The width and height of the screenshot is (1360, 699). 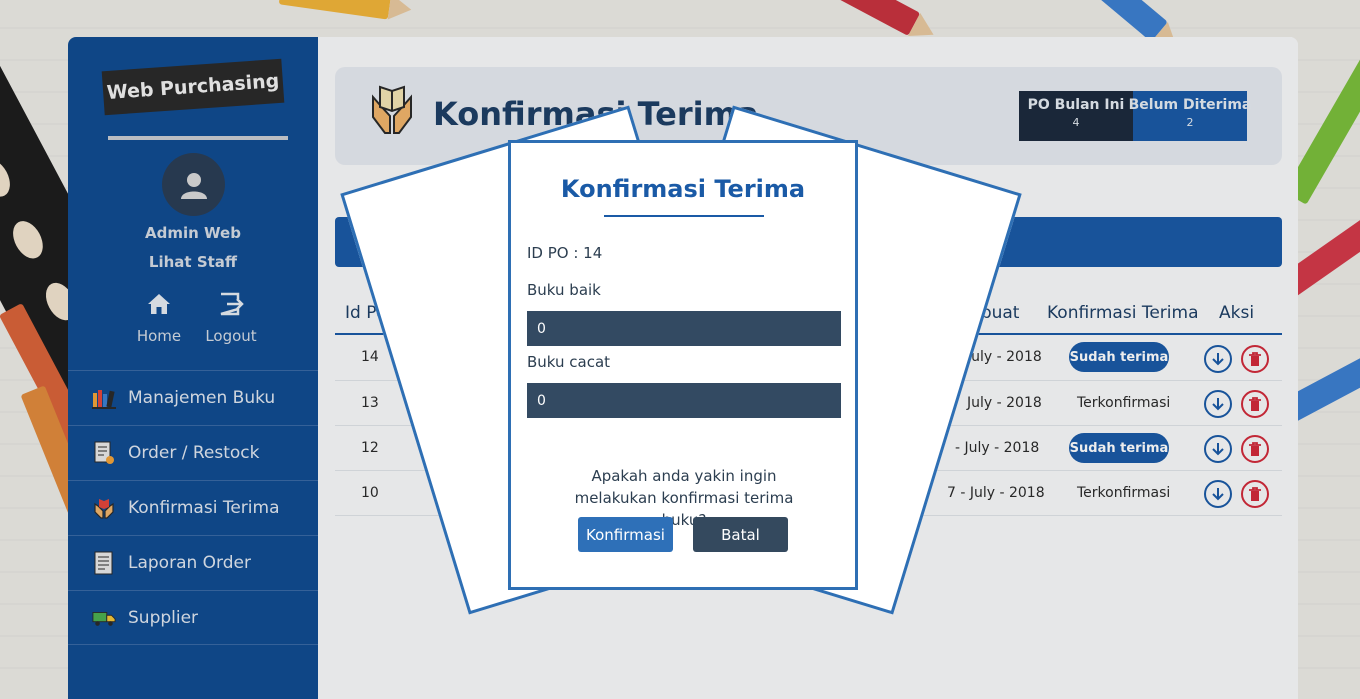 I want to click on cancel-button: Batal, so click(x=740, y=534).